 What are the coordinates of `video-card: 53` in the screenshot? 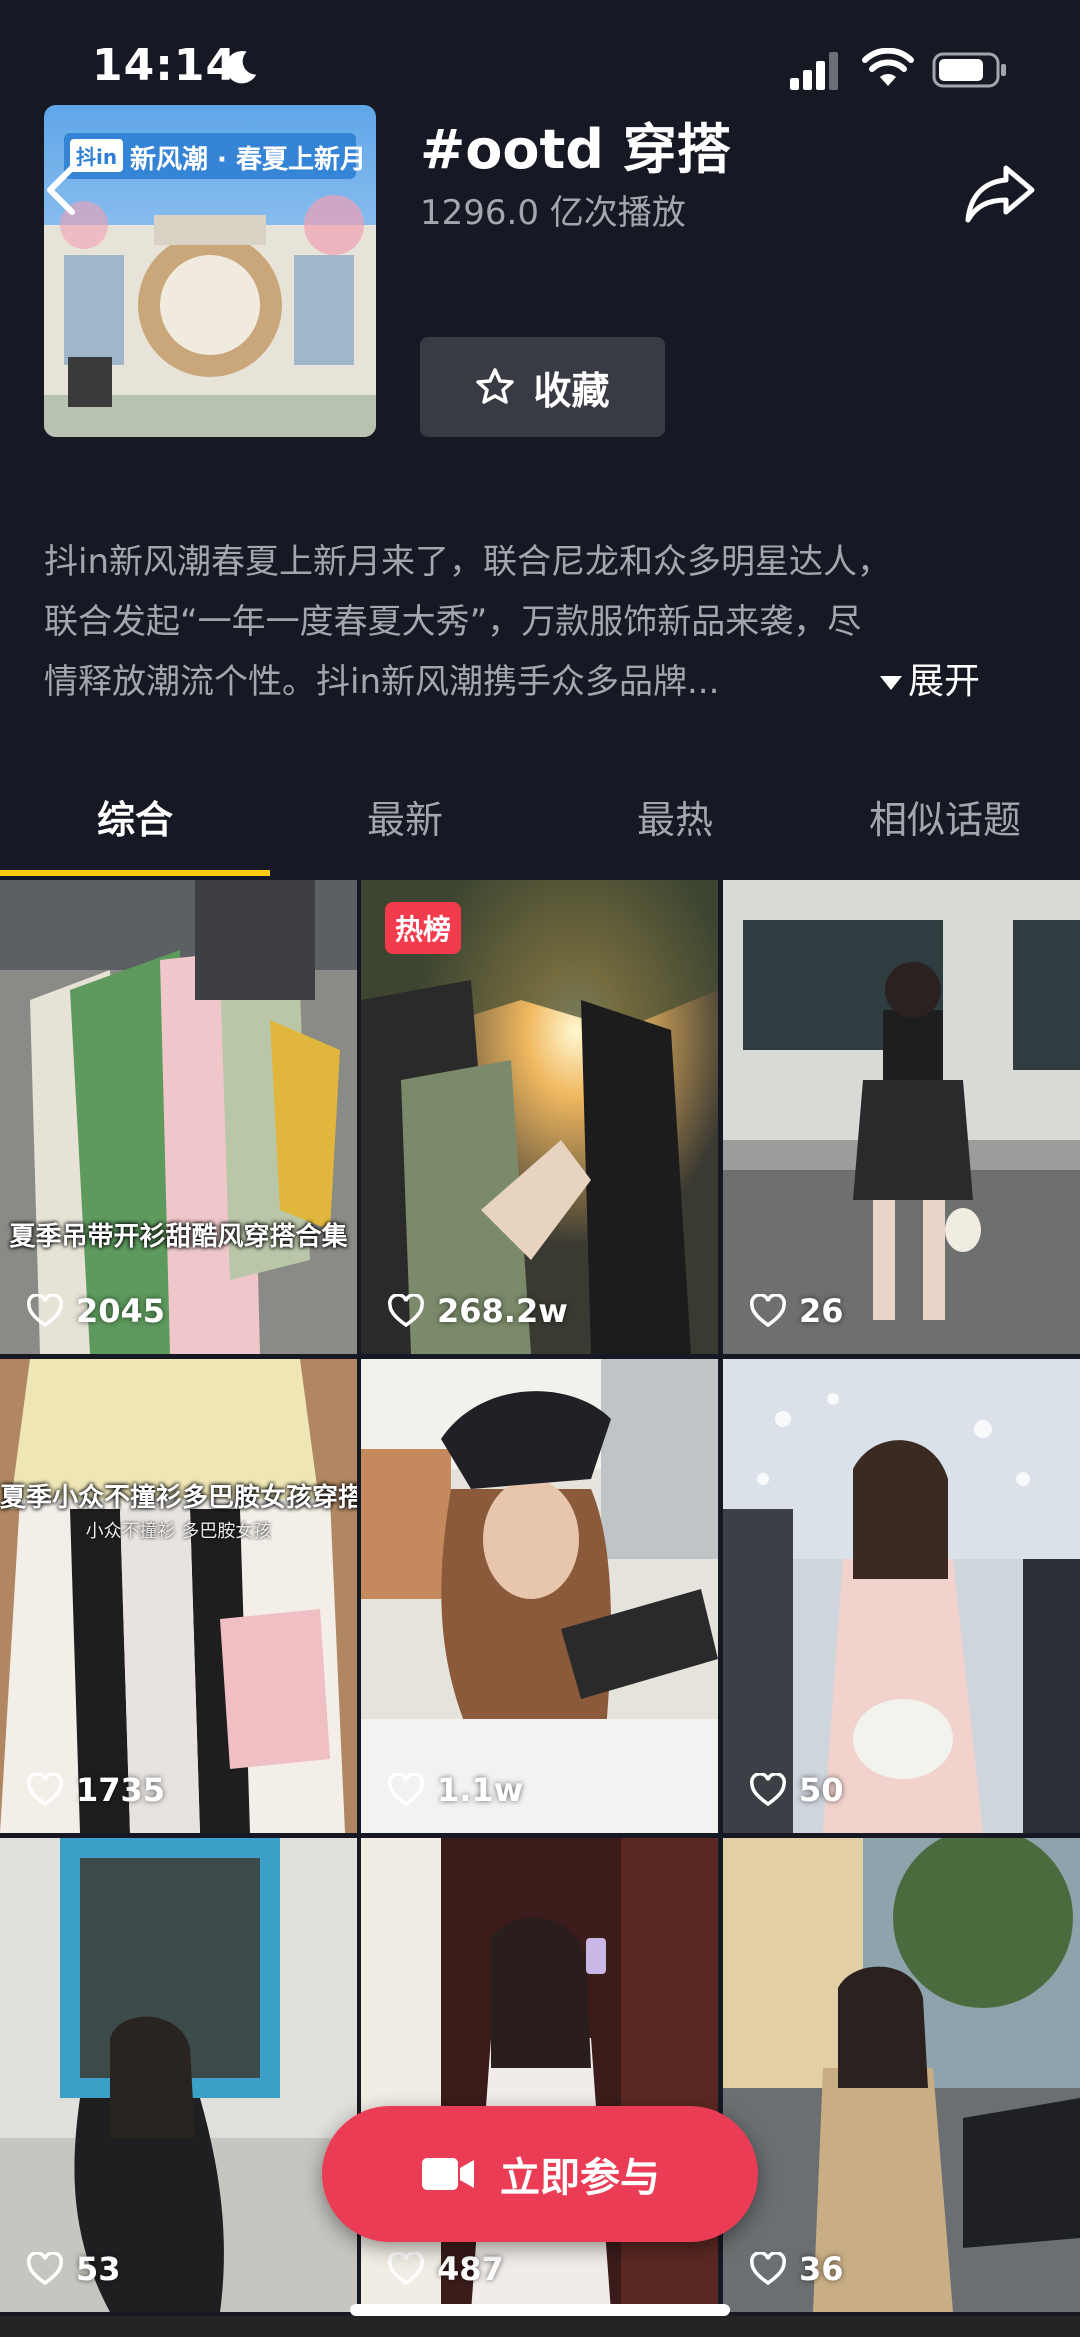 It's located at (178, 2075).